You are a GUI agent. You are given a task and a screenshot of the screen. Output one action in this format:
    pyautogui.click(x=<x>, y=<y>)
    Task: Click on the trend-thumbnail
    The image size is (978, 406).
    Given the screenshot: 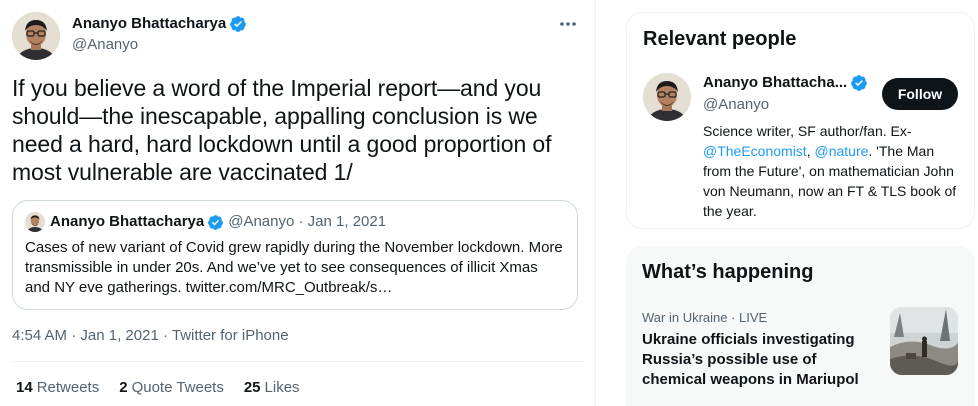 What is the action you would take?
    pyautogui.click(x=924, y=341)
    